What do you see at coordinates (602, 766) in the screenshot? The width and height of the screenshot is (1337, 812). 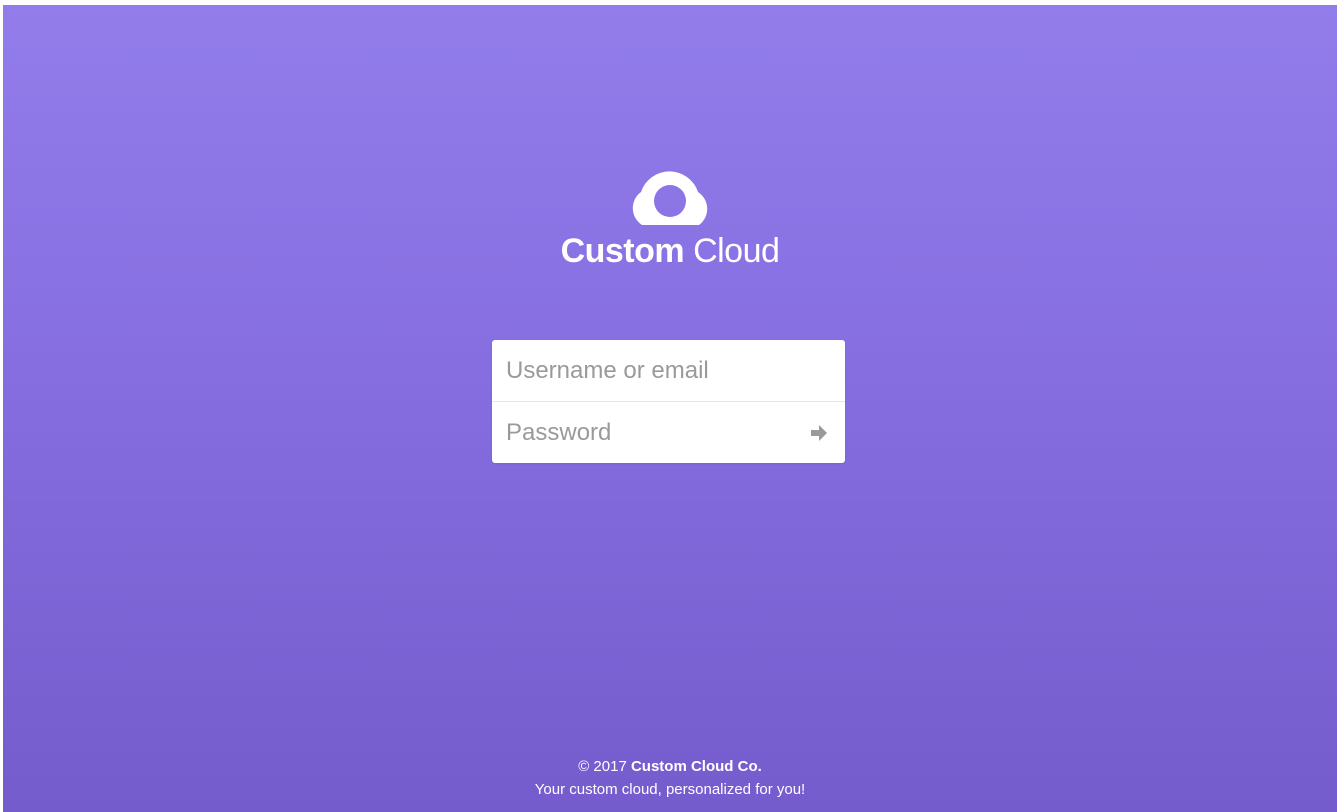 I see `copyright-text: © 2017` at bounding box center [602, 766].